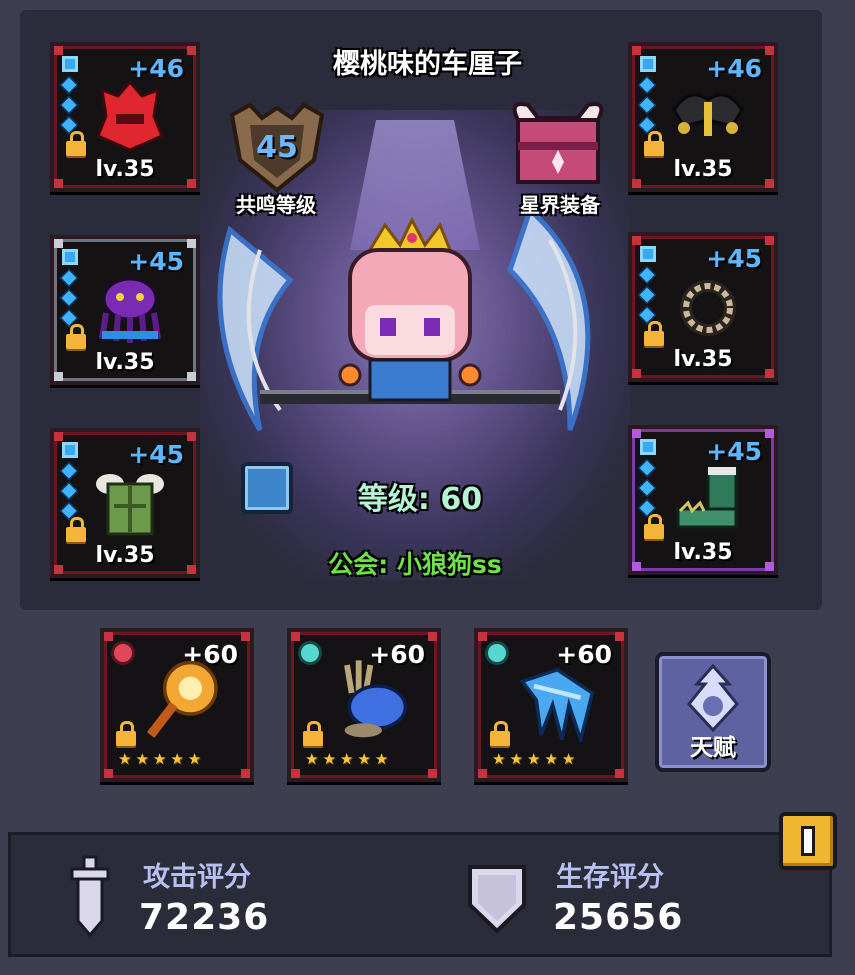 This screenshot has height=975, width=855. I want to click on ring-icon, so click(708, 308).